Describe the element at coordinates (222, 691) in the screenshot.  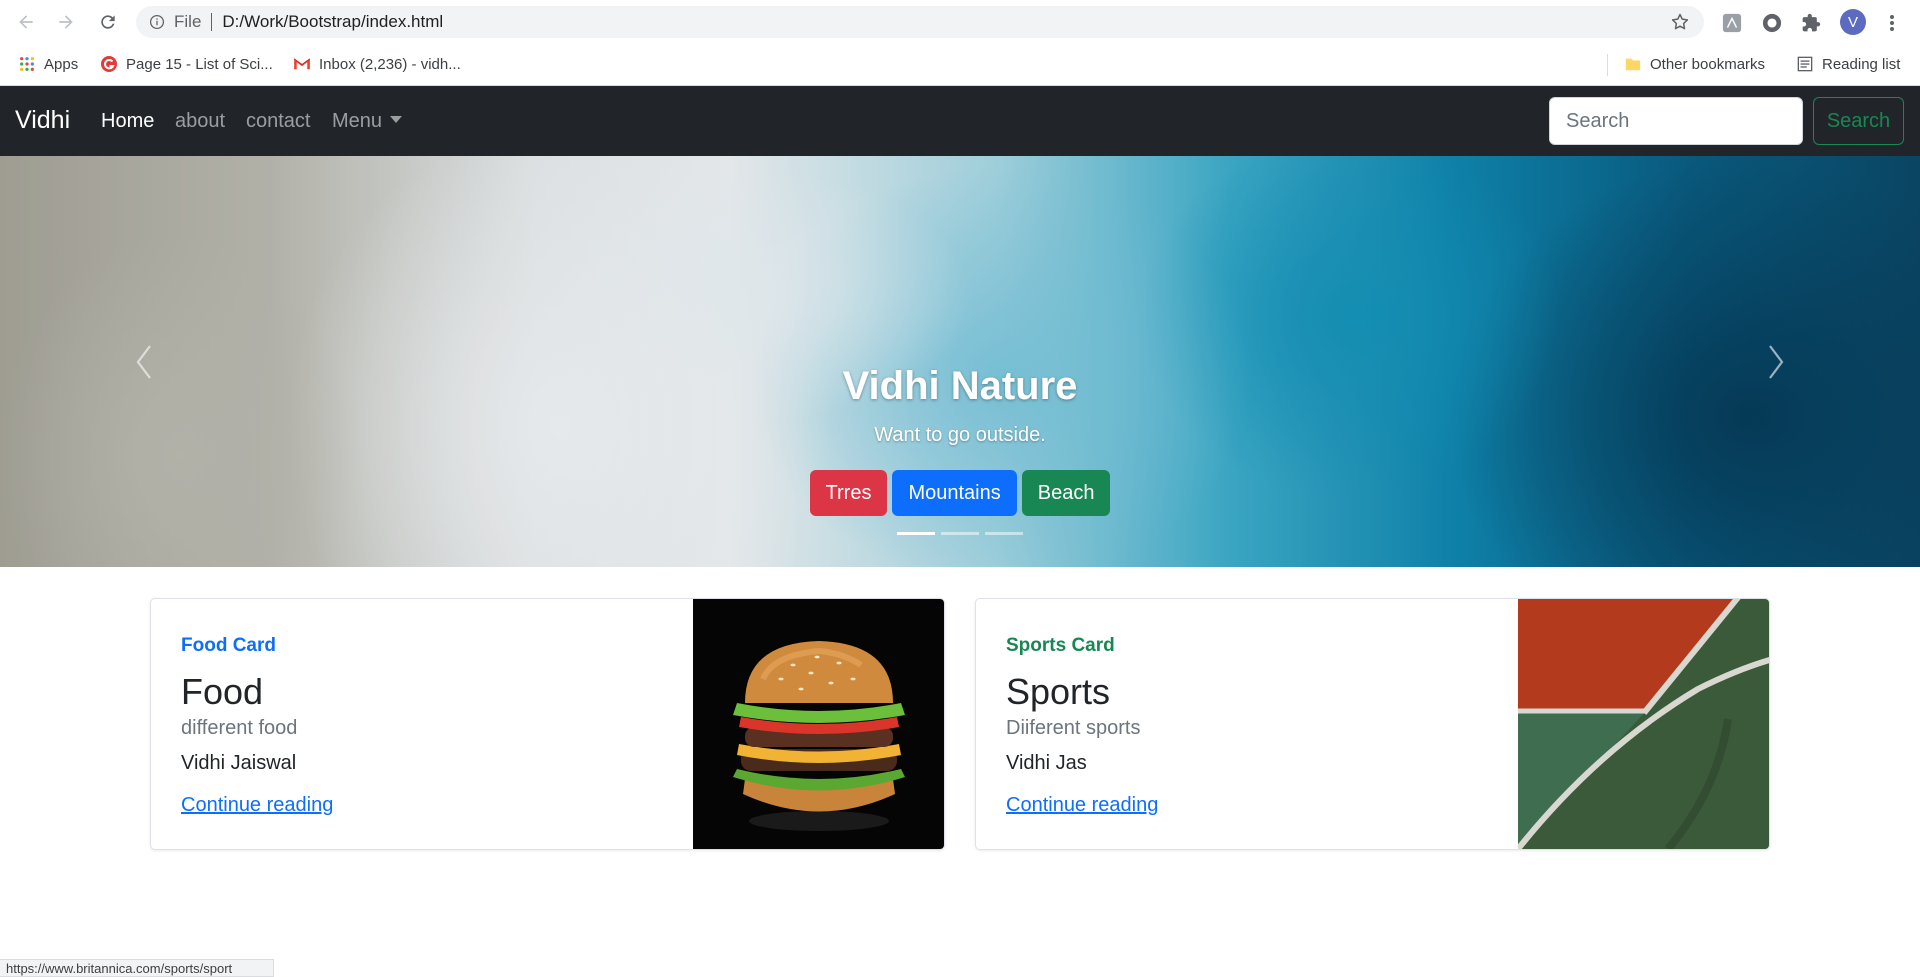
I see `card-title: Food` at that location.